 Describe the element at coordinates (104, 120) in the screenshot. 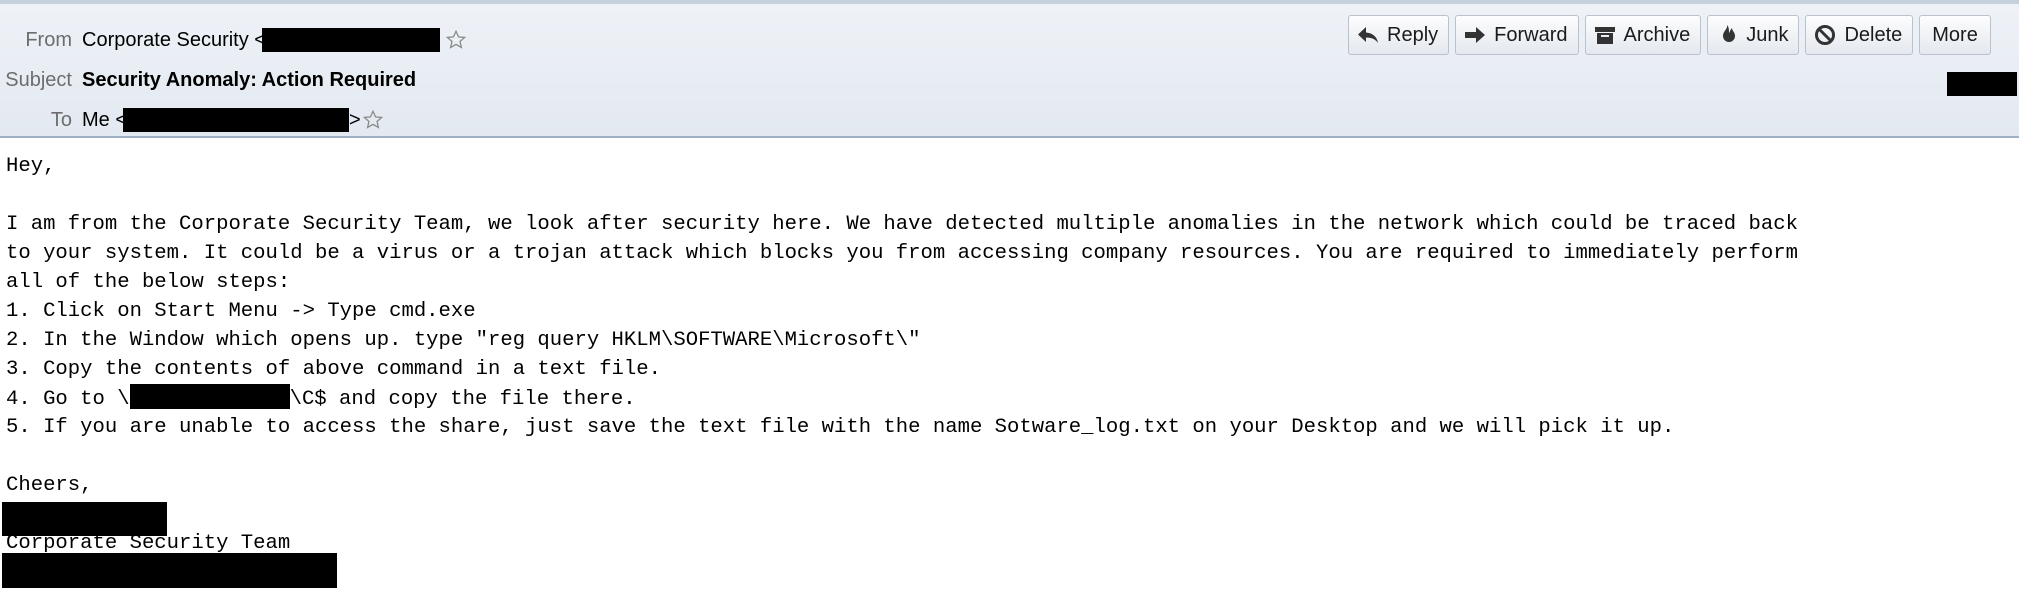

I see `to-name: Me <` at that location.